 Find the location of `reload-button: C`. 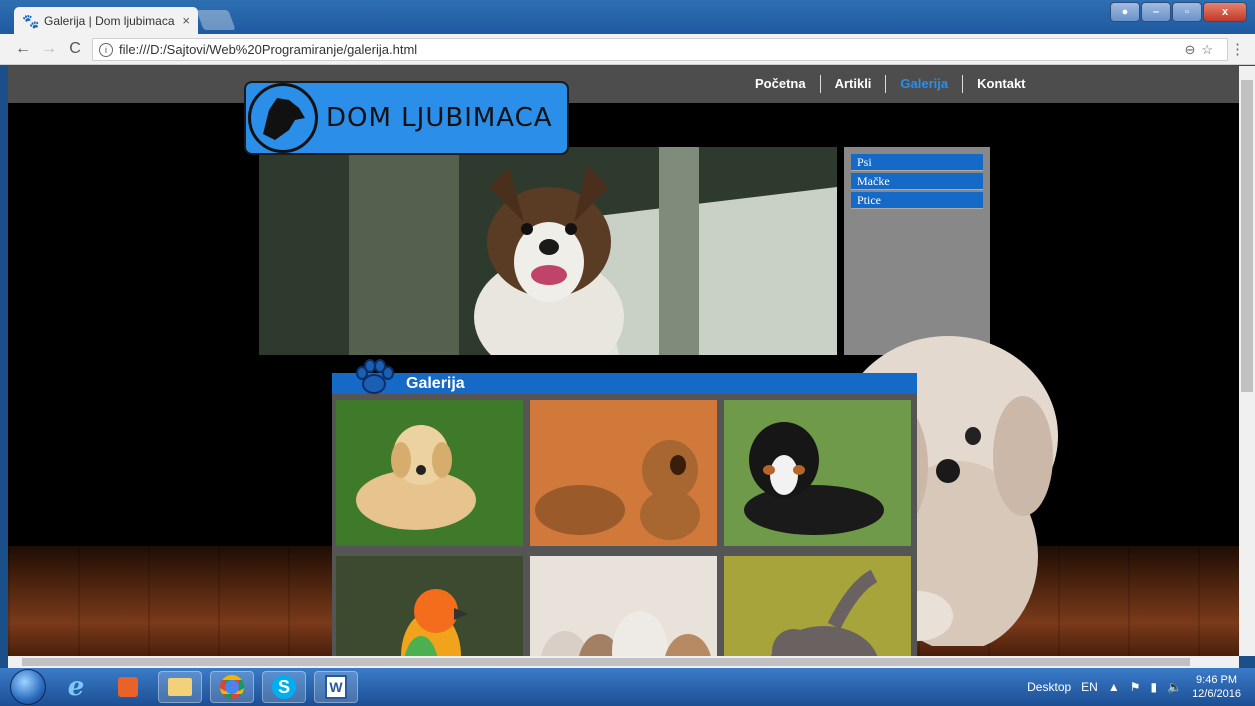

reload-button: C is located at coordinates (75, 49).